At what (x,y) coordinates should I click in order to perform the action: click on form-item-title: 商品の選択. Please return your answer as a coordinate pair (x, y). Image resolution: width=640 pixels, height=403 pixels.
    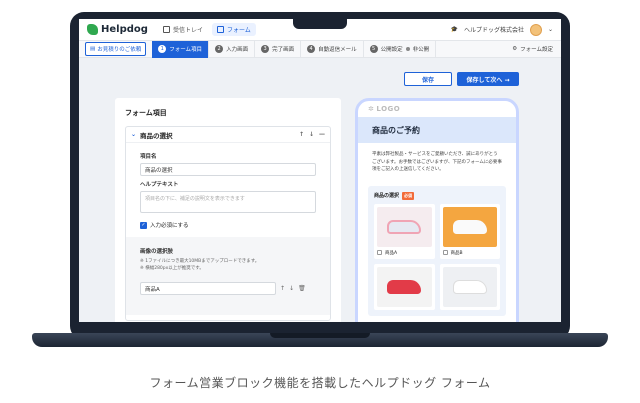
    Looking at the image, I should click on (156, 135).